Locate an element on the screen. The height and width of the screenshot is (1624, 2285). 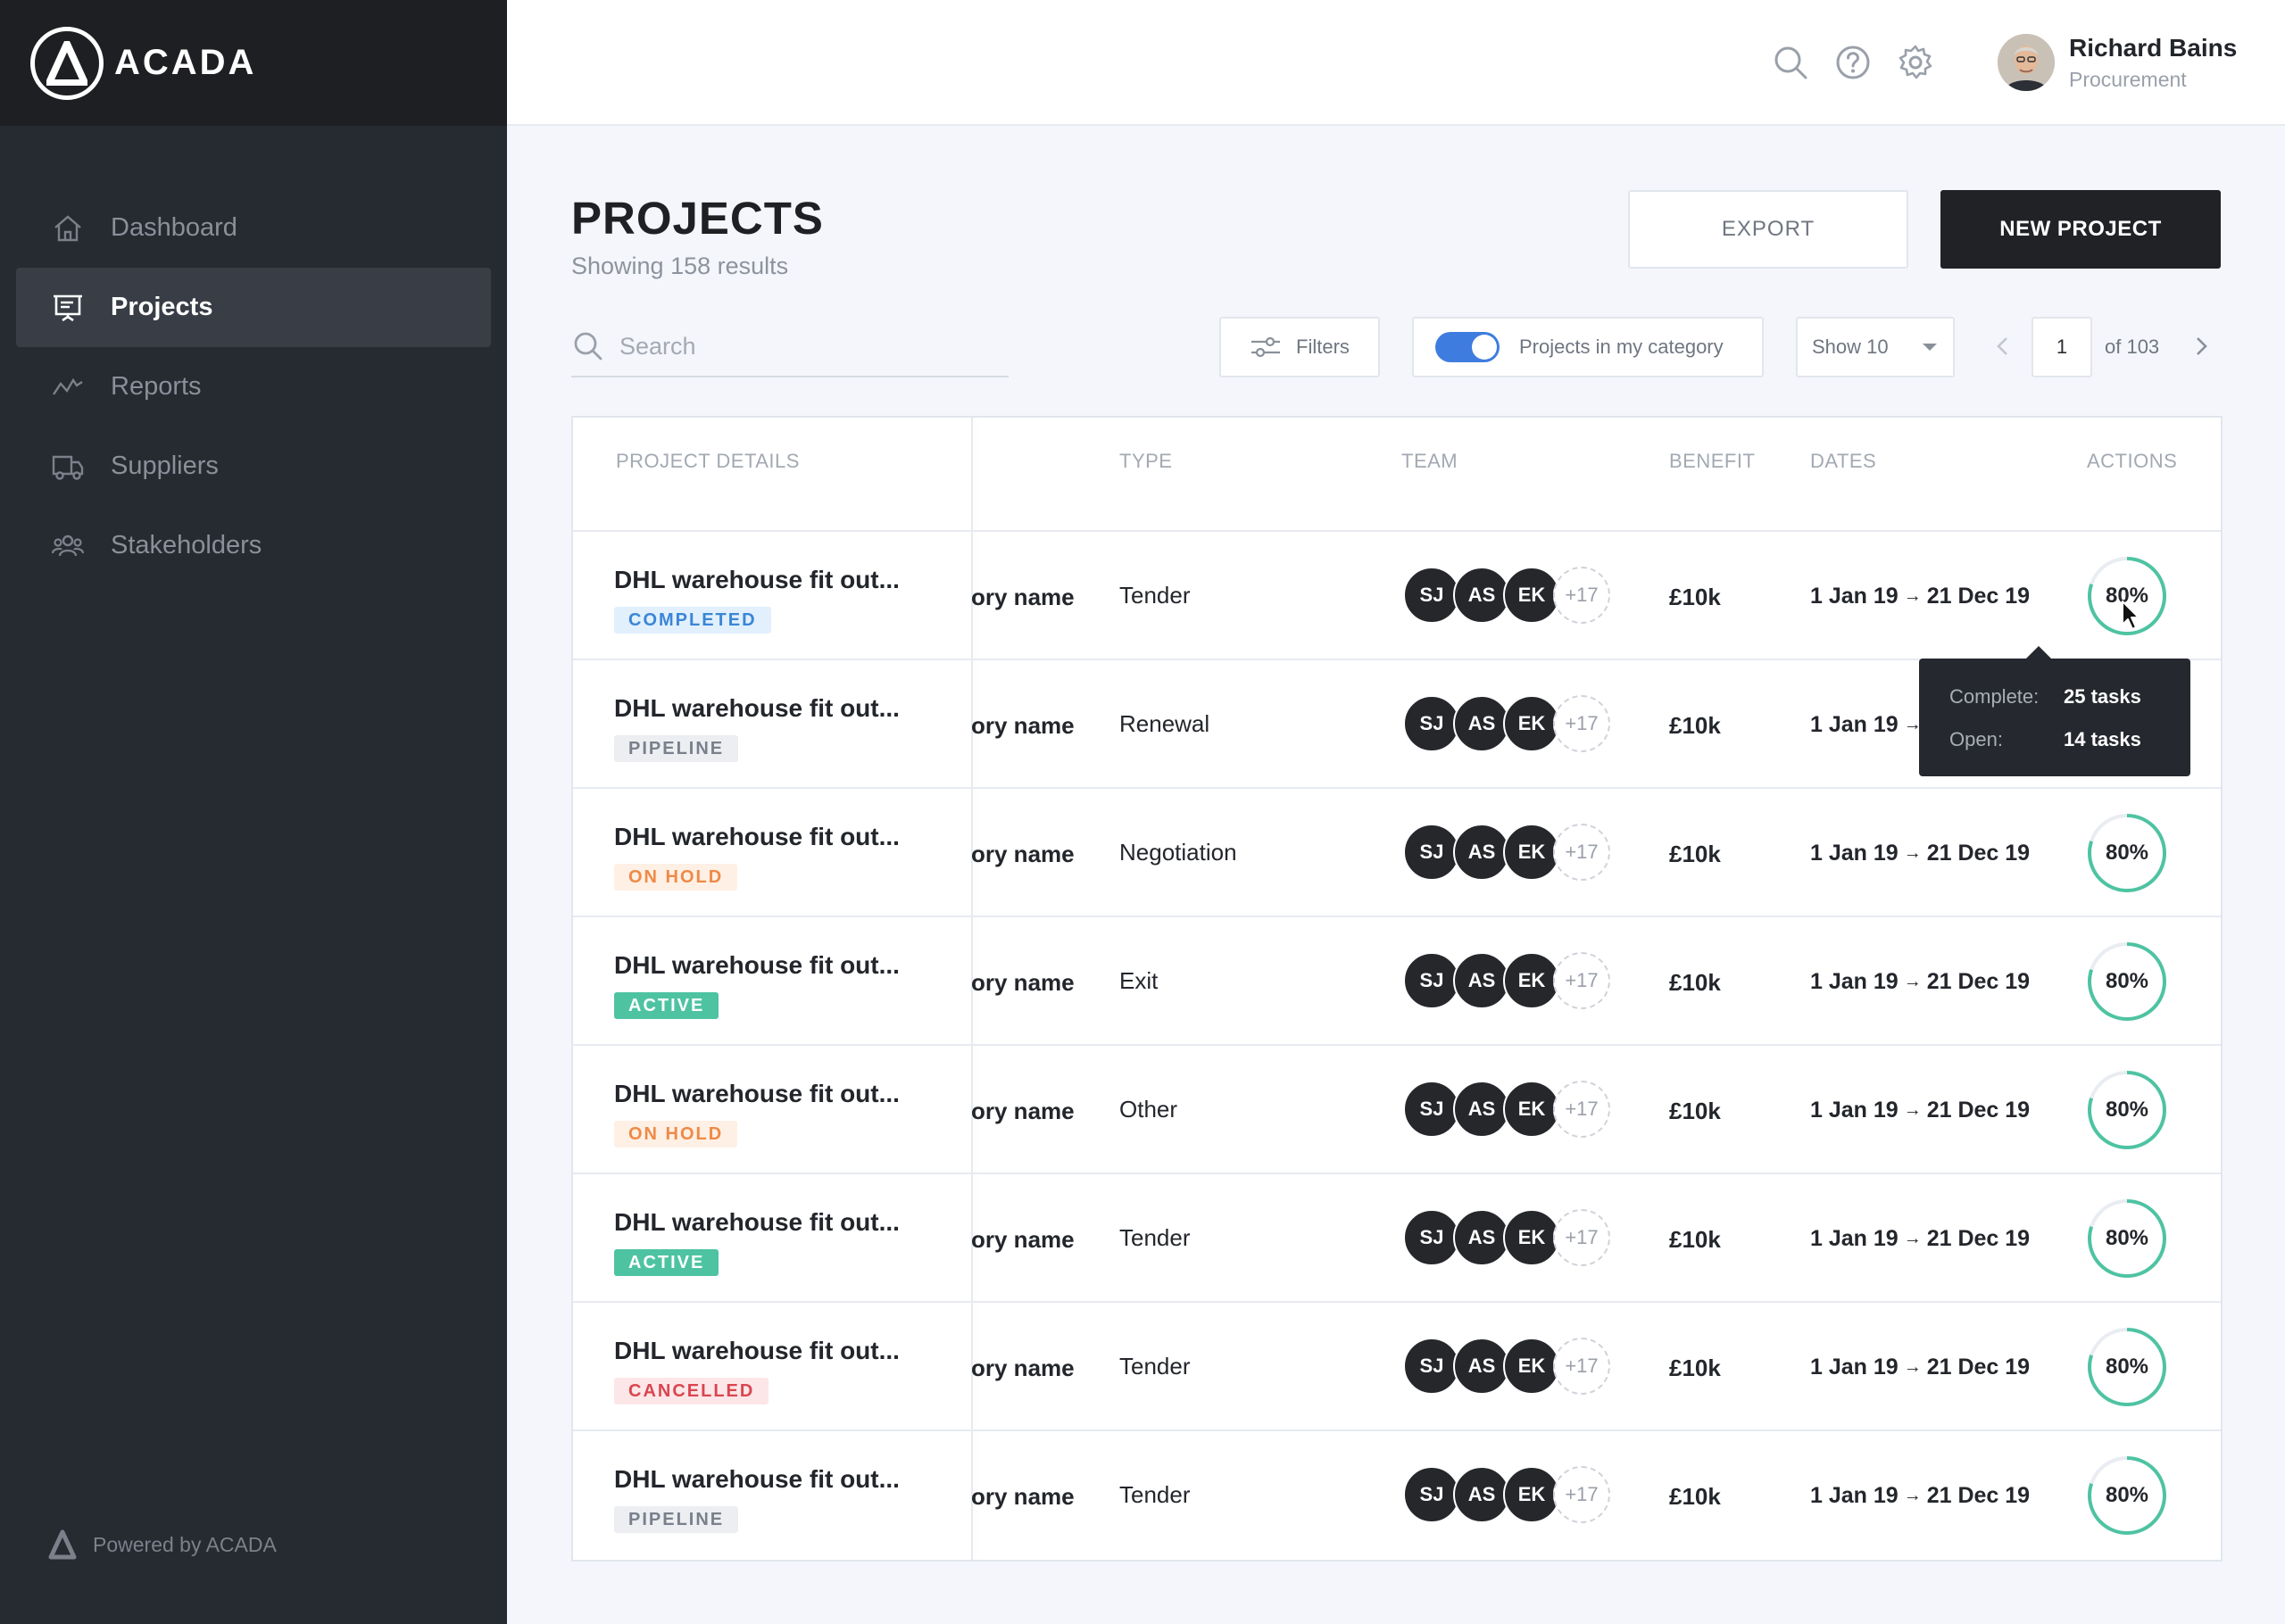
filters-button: Filters is located at coordinates (1299, 347).